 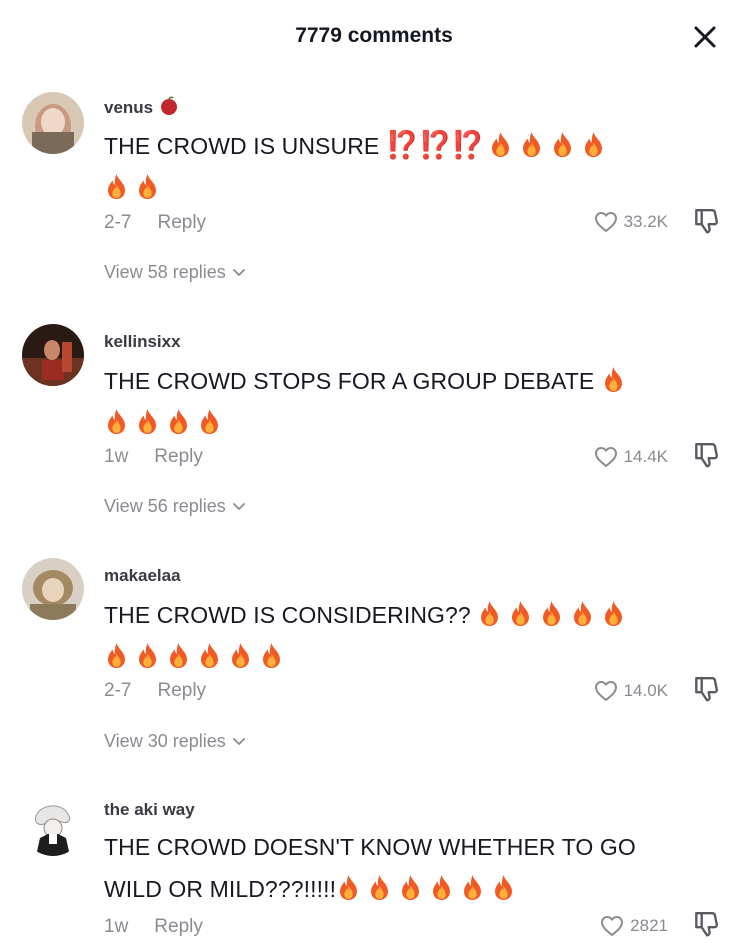 I want to click on view-replies-button: View 58 replies, so click(x=175, y=272).